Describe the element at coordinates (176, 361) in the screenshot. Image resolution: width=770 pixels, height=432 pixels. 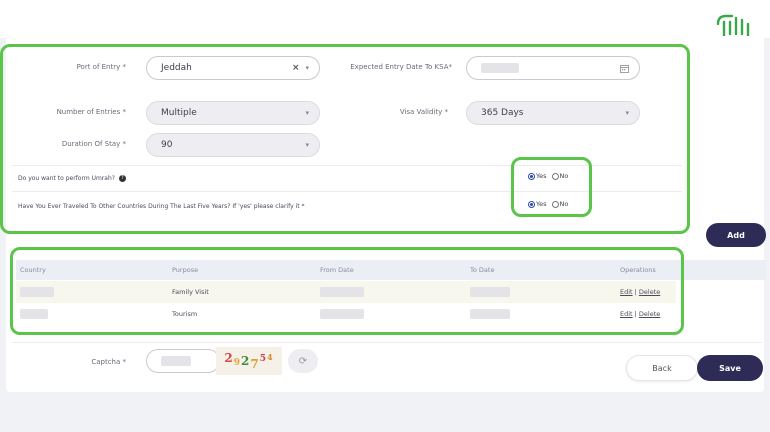
I see `captcha-input-value` at that location.